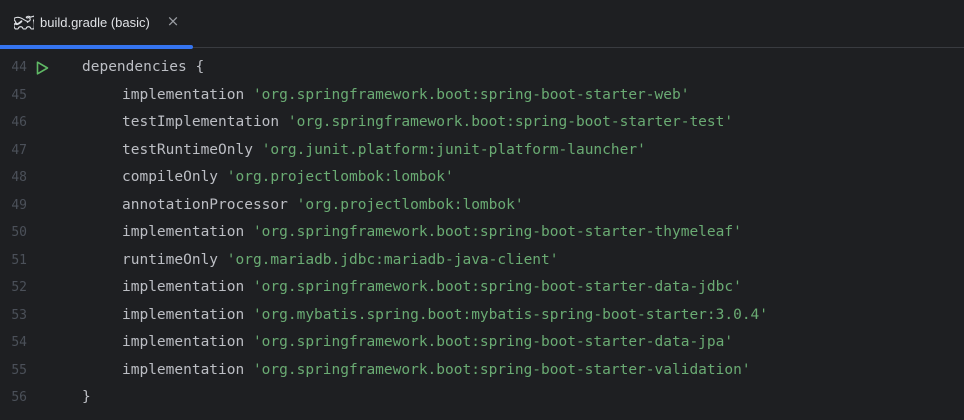  I want to click on gradle-elephant-icon, so click(24, 22).